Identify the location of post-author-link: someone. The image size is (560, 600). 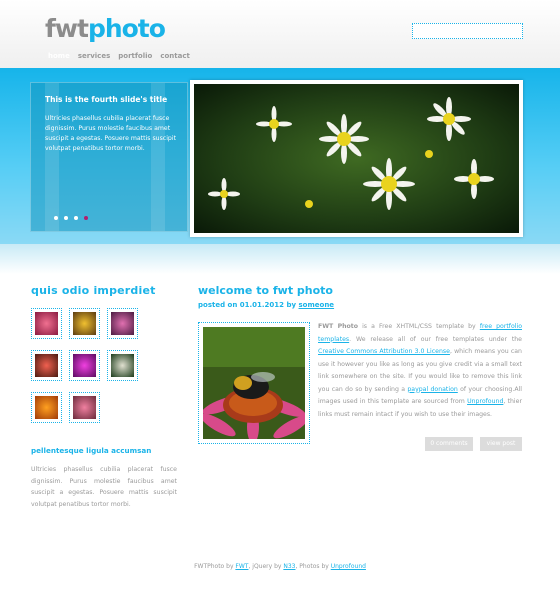
(317, 305).